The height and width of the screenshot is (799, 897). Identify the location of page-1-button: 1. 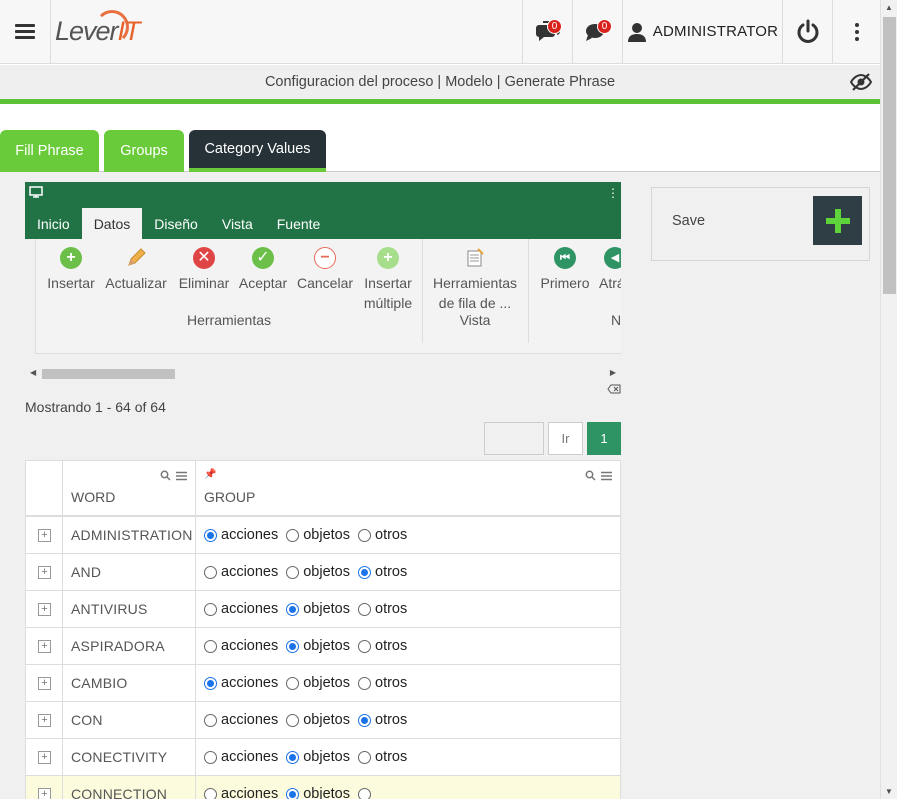
(604, 438).